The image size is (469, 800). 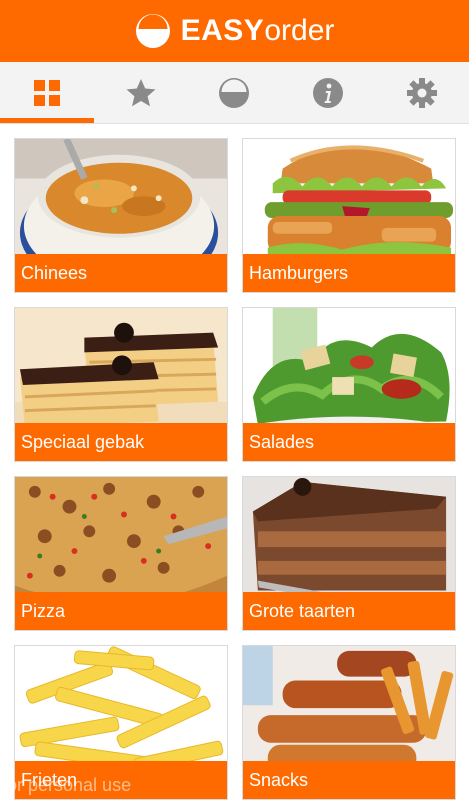 I want to click on tab-categories, so click(x=47, y=92).